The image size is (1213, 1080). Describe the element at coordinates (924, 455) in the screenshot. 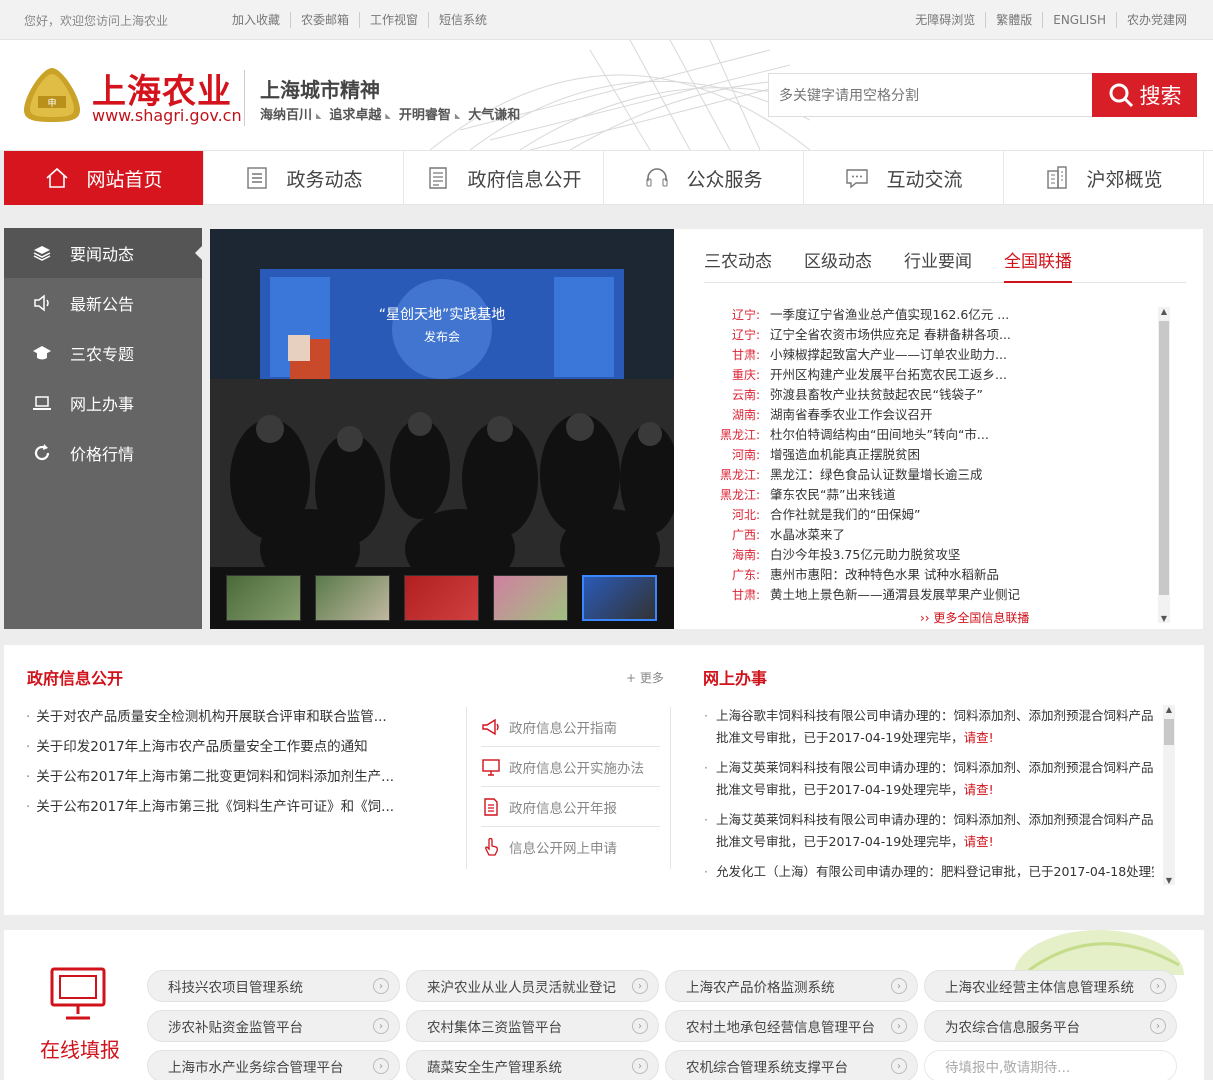

I see `list-item: 河南: 增强造血机能真正摆脱贫困` at that location.